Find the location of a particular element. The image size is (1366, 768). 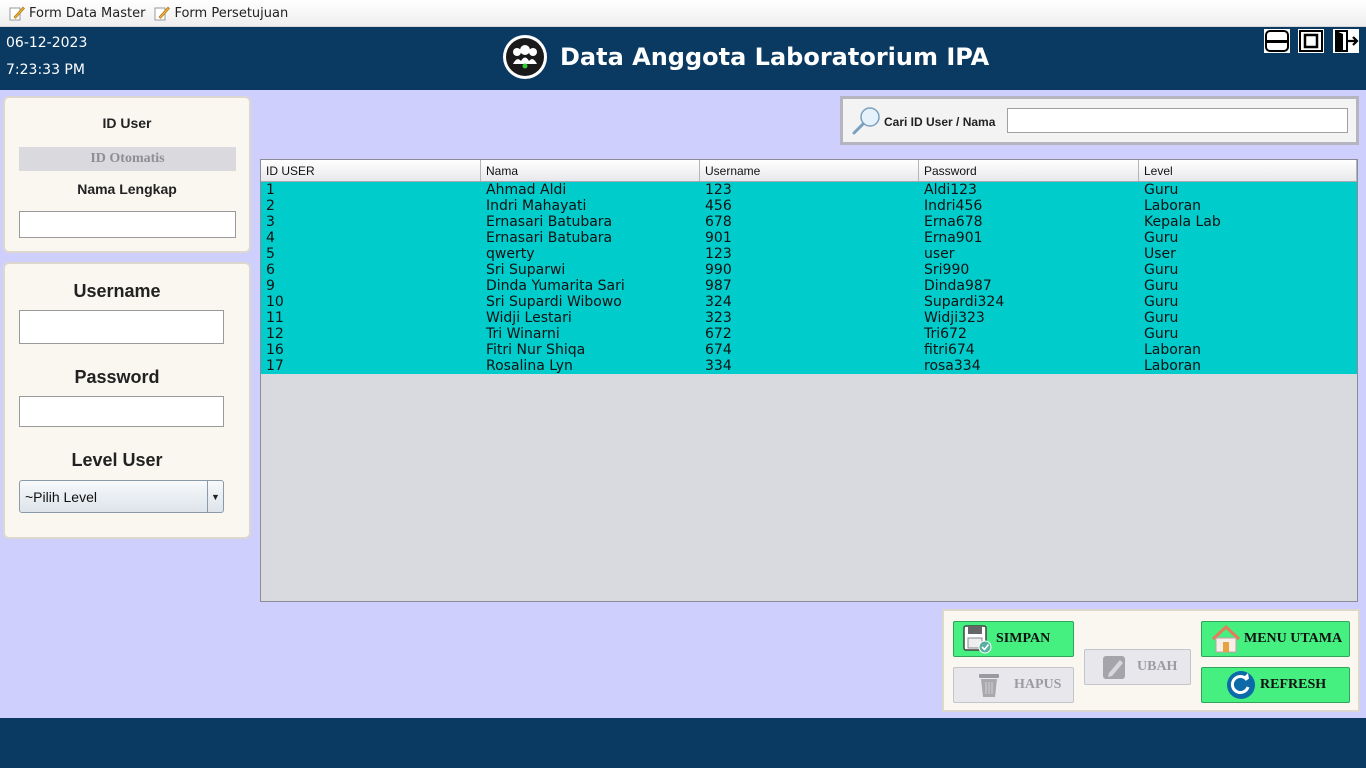

table-cell: Rosalina Lyn is located at coordinates (529, 366).